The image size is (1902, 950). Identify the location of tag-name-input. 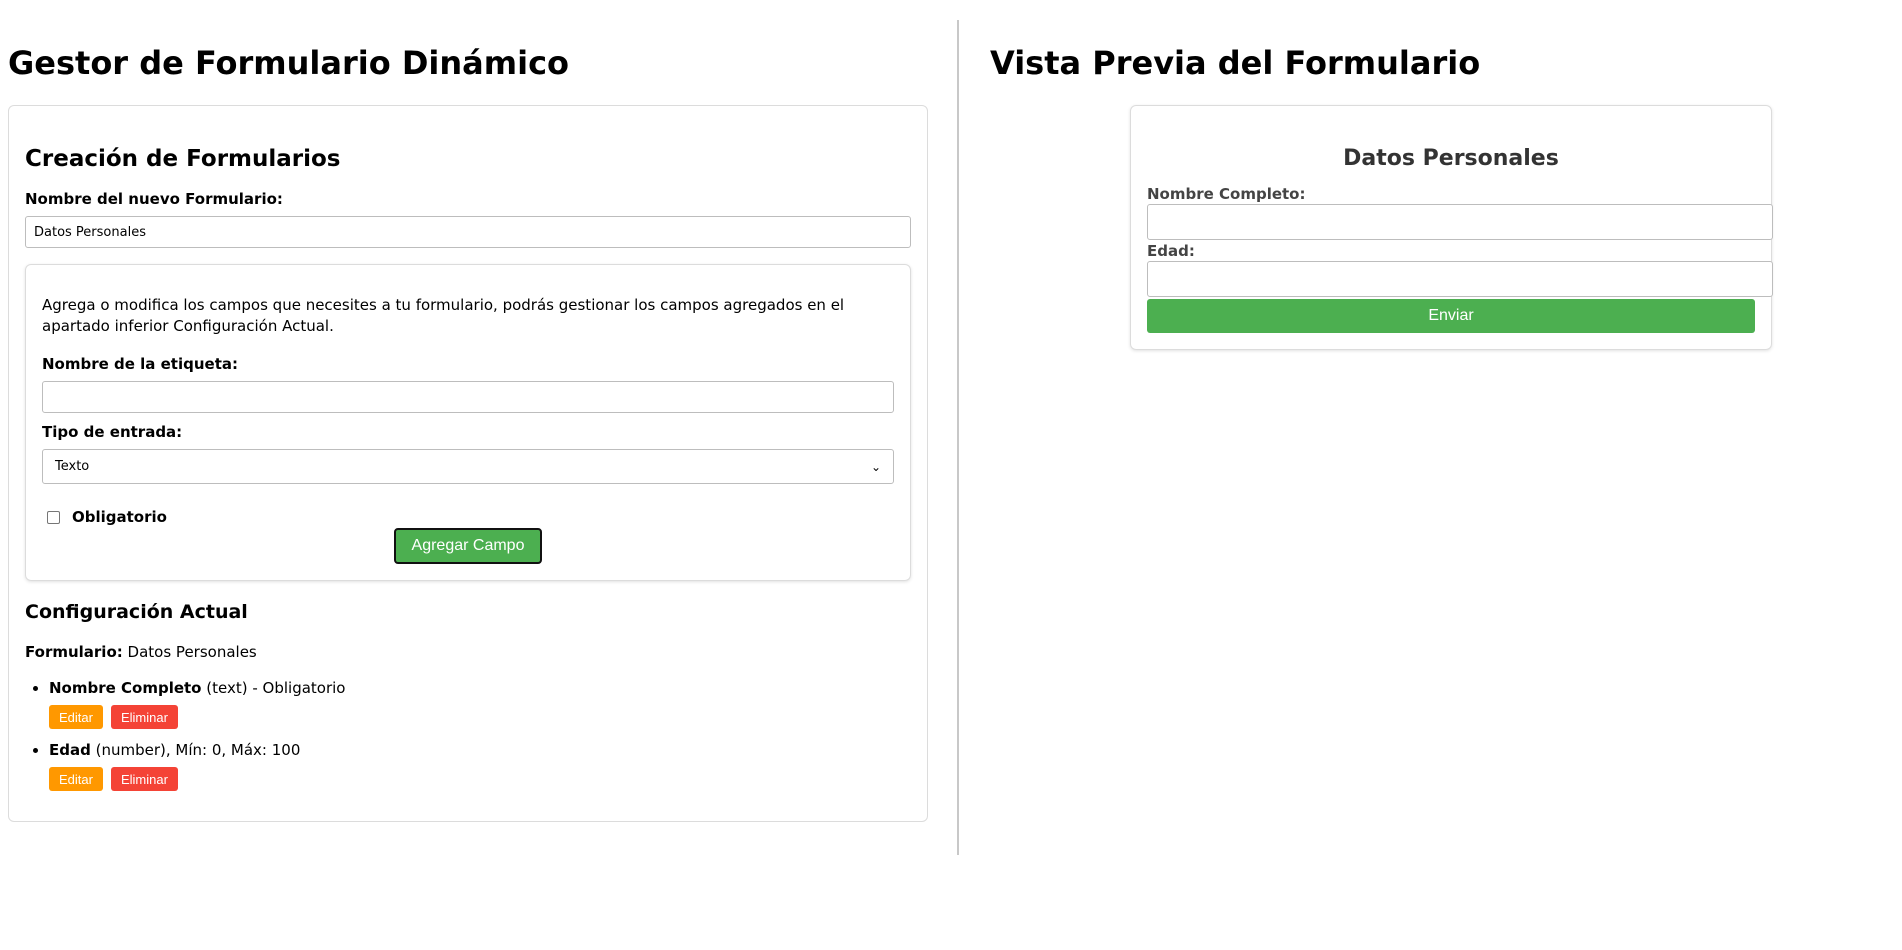
(468, 397).